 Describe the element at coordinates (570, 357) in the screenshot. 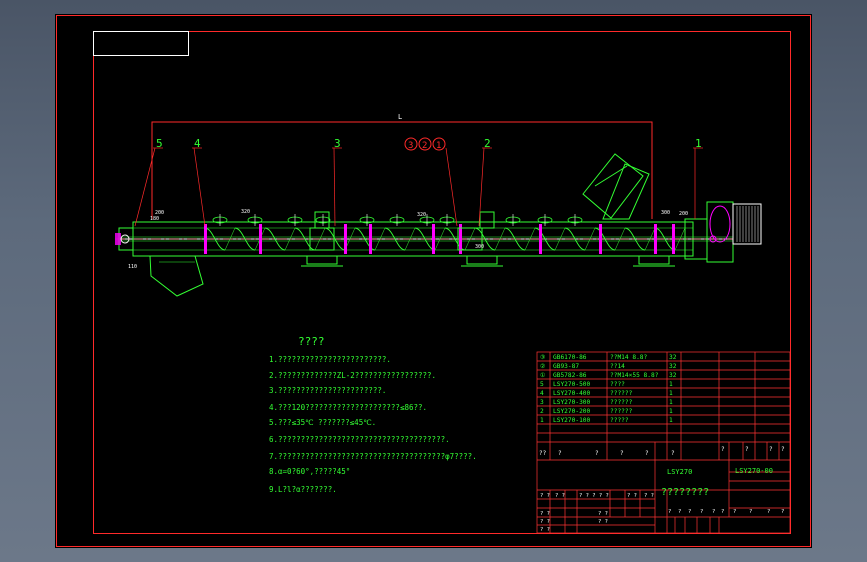

I see `part-code: GB6170-86` at that location.